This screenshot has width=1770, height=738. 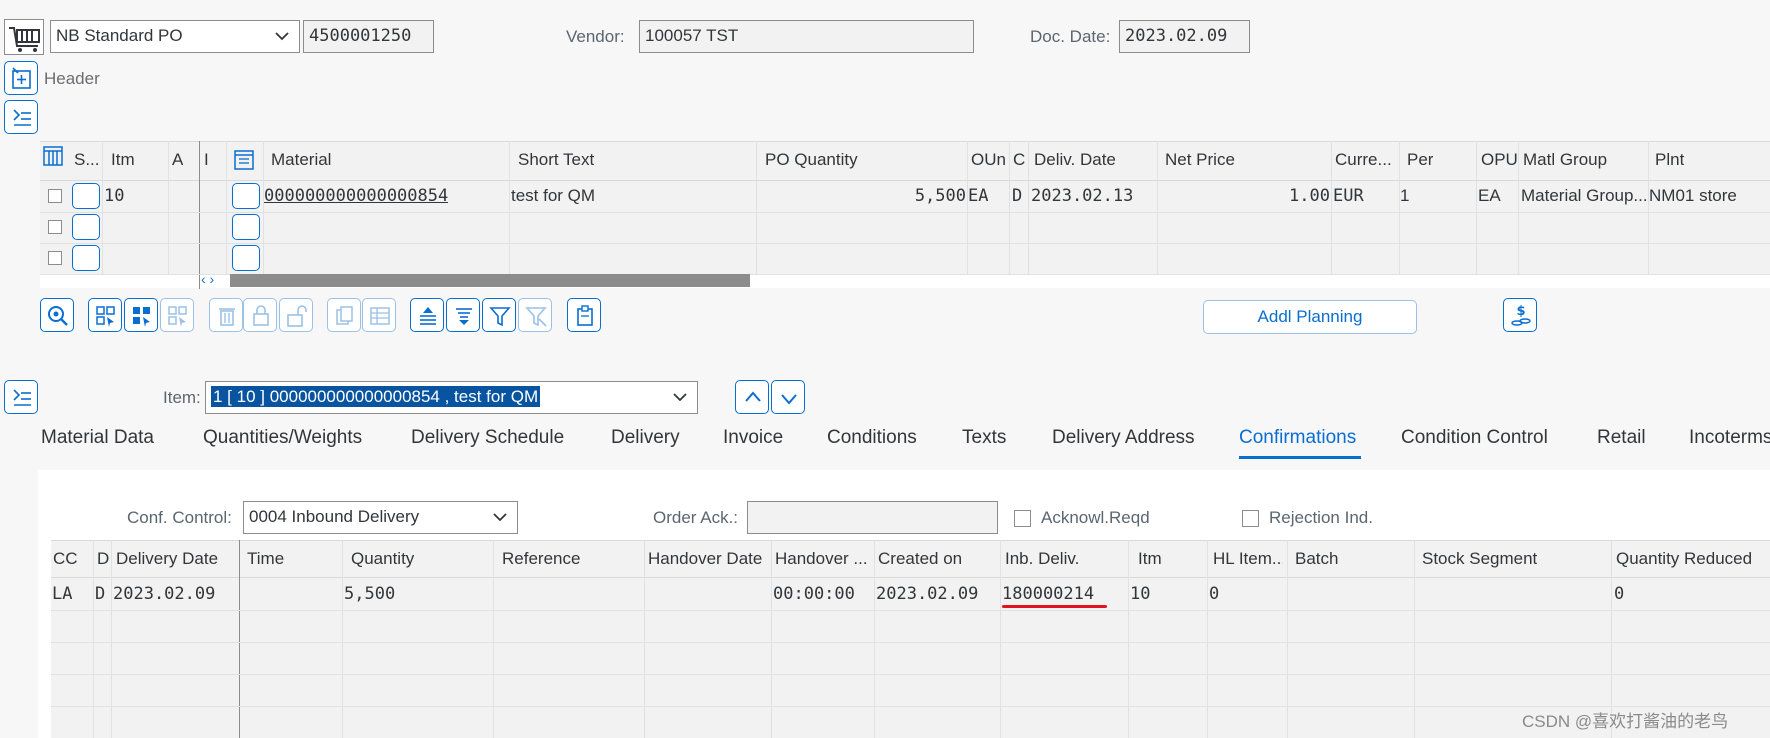 What do you see at coordinates (927, 594) in the screenshot?
I see `conf-row-created-on: 2023.02.09` at bounding box center [927, 594].